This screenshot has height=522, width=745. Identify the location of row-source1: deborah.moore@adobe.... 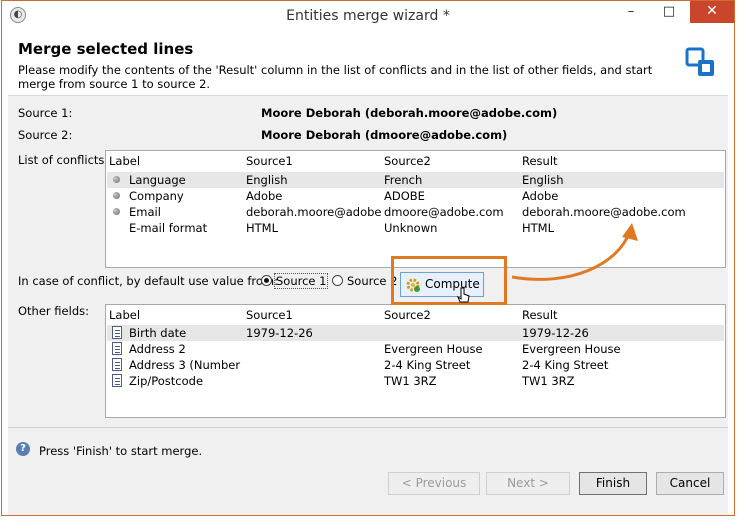
(314, 212).